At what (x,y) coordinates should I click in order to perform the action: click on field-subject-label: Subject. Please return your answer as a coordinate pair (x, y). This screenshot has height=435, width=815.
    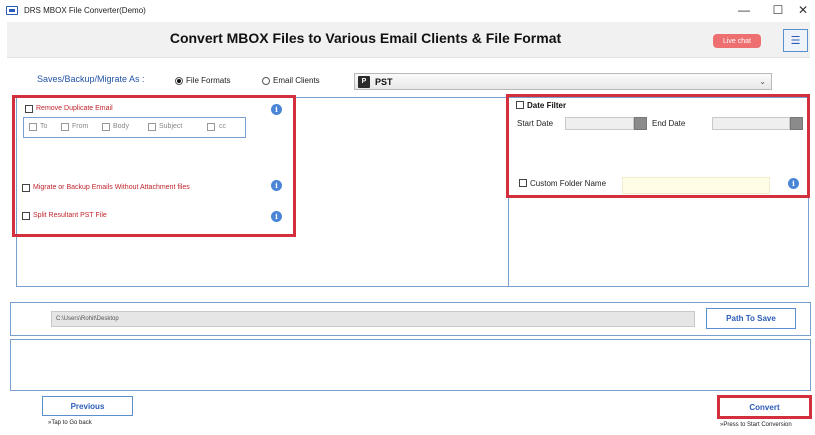
    Looking at the image, I should click on (171, 126).